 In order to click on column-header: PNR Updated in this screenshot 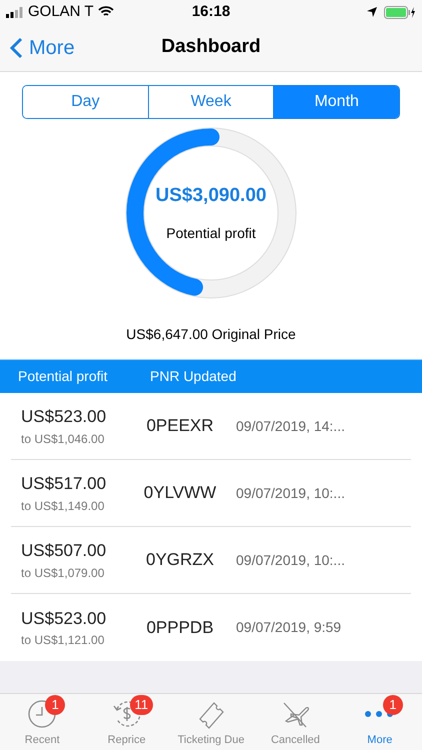, I will do `click(193, 376)`.